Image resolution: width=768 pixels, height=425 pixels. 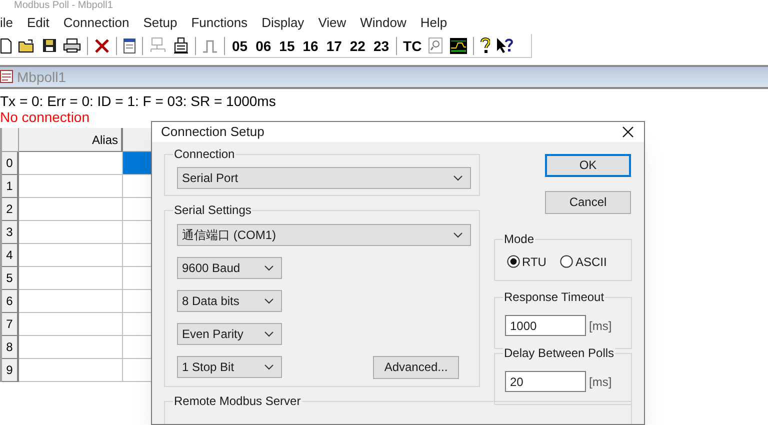 What do you see at coordinates (27, 46) in the screenshot?
I see `open-folder-icon` at bounding box center [27, 46].